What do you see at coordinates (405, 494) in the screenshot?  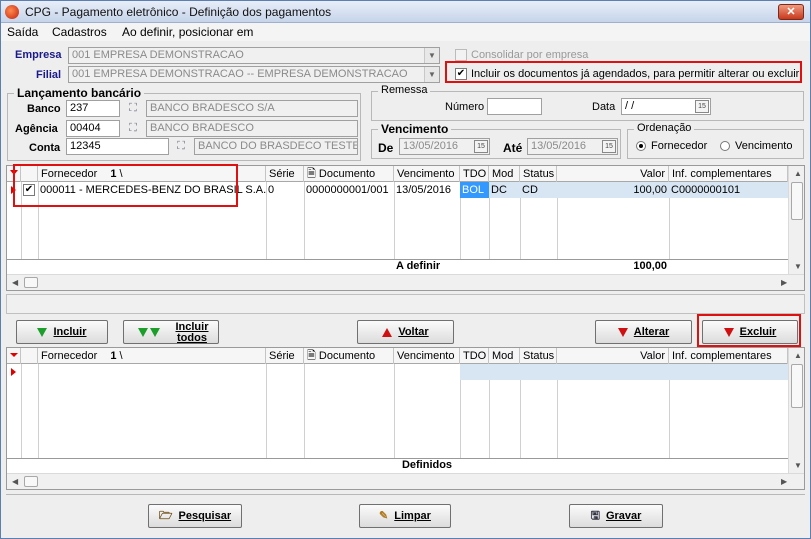 I see `divider` at bounding box center [405, 494].